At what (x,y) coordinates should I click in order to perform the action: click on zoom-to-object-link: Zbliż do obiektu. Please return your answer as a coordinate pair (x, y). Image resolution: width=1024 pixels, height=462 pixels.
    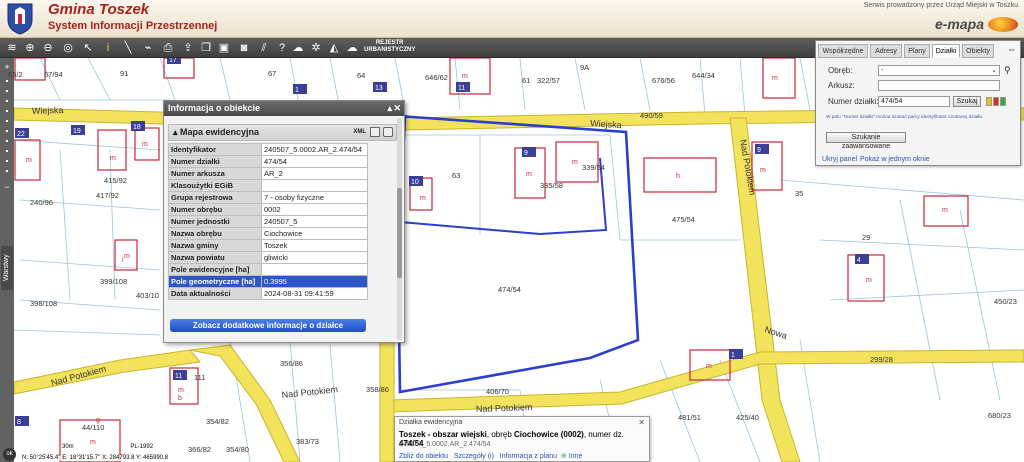
    Looking at the image, I should click on (423, 456).